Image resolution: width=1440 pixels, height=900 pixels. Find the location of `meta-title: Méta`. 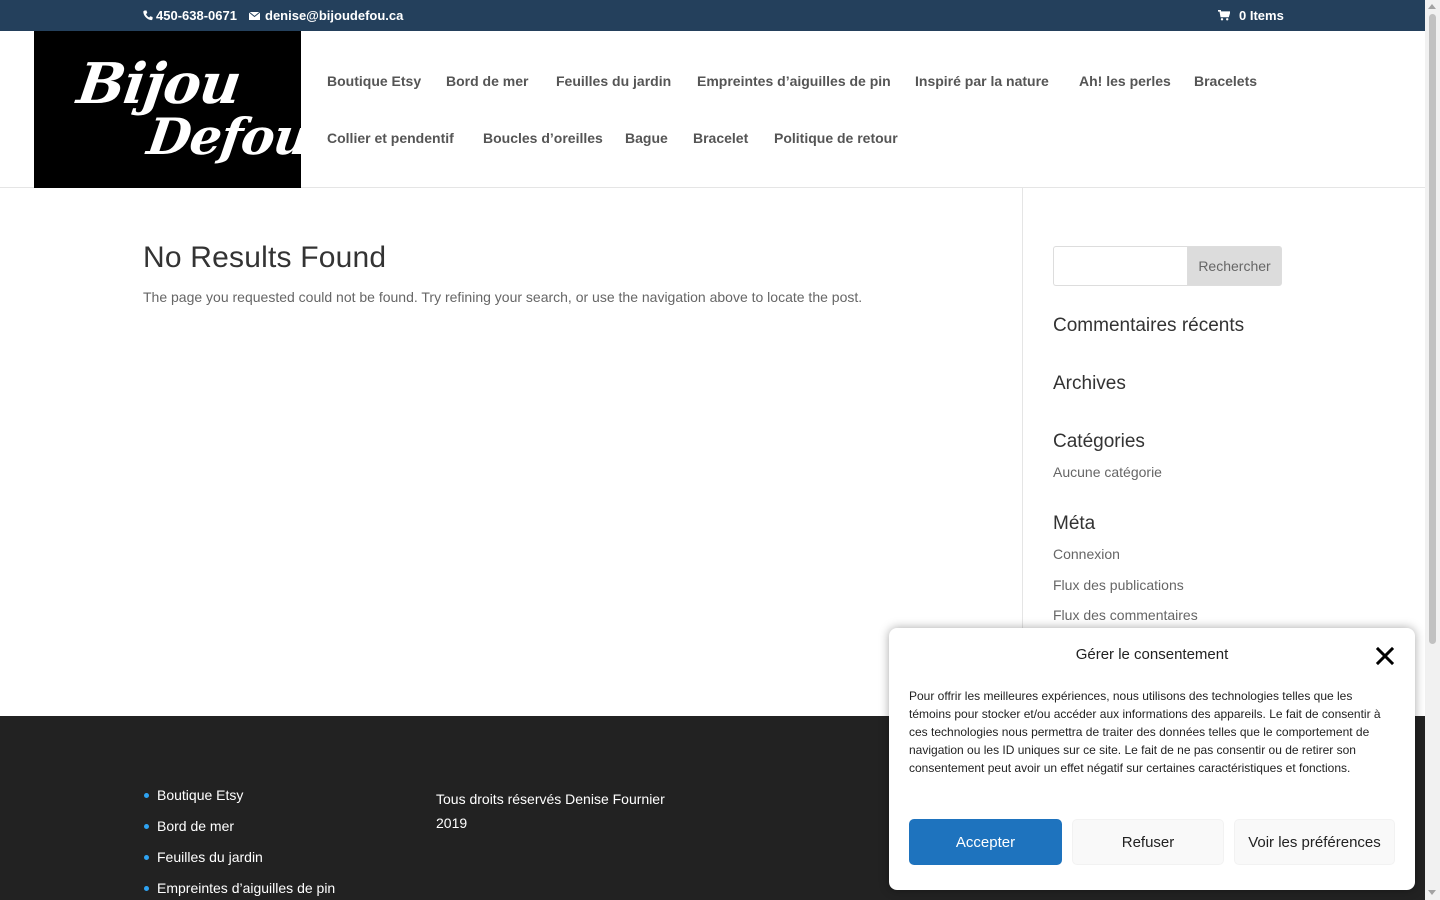

meta-title: Méta is located at coordinates (1074, 523).